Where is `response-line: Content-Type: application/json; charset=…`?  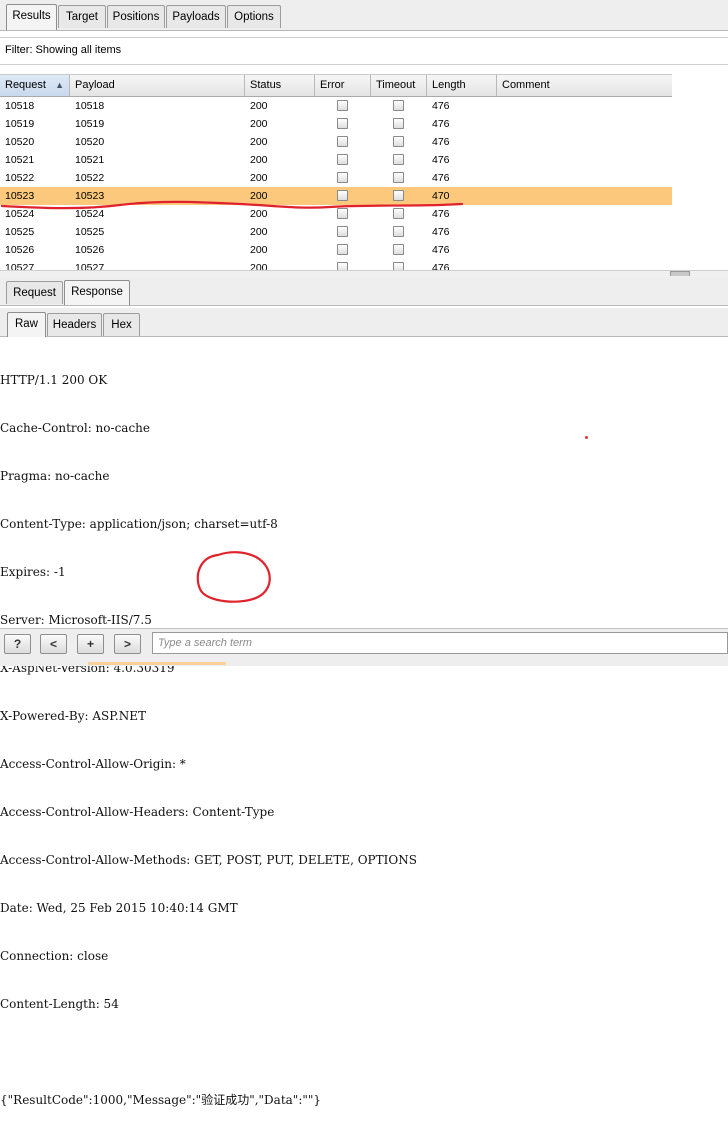
response-line: Content-Type: application/json; charset=… is located at coordinates (139, 524).